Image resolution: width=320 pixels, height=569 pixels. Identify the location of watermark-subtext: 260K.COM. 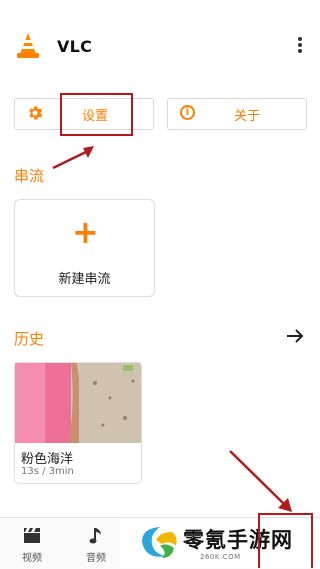
(220, 557).